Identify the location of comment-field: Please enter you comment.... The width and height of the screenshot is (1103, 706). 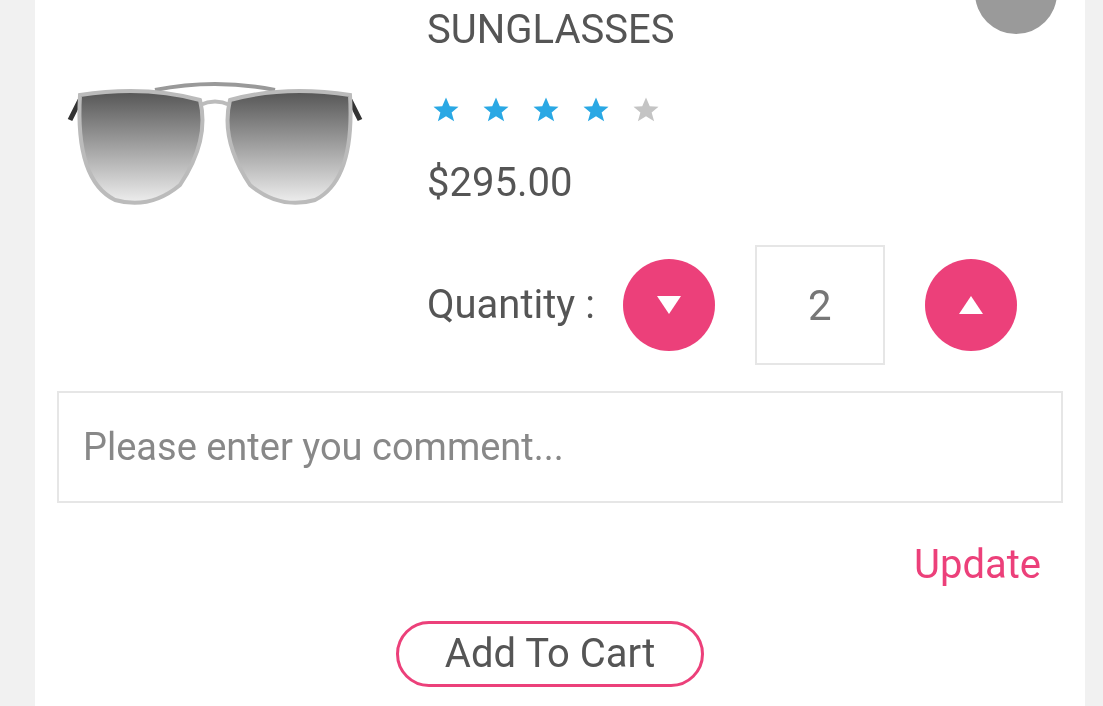
(560, 447).